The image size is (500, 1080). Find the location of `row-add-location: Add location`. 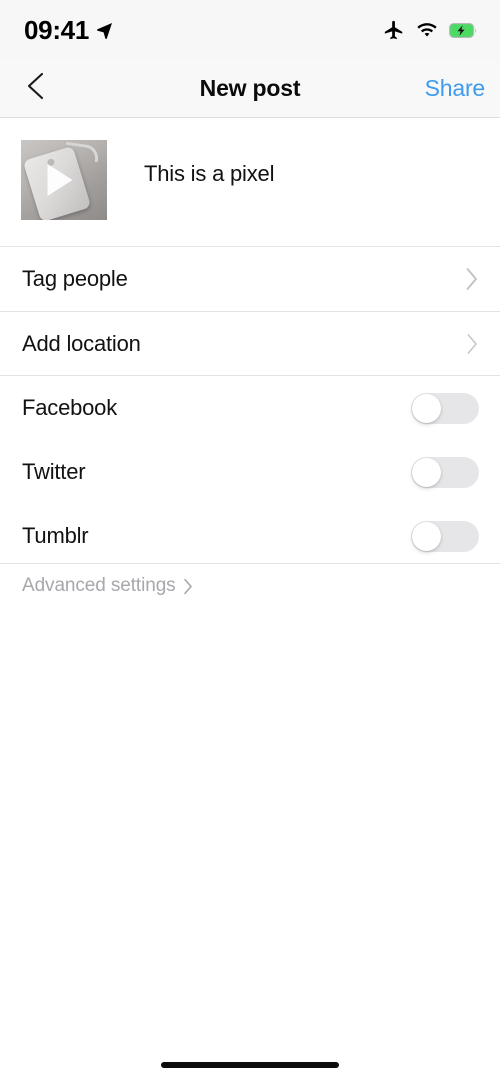

row-add-location: Add location is located at coordinates (250, 344).